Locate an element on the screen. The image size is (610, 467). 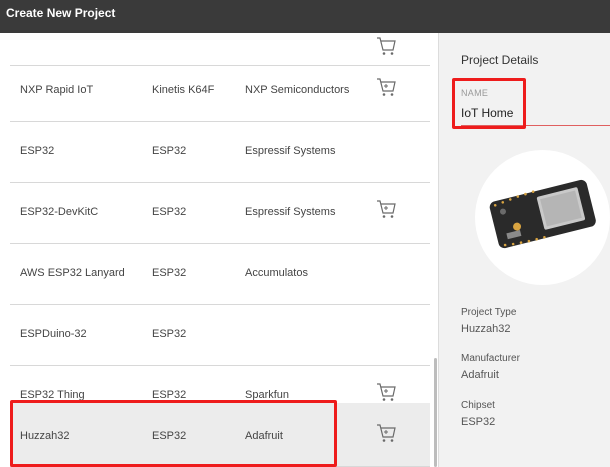
list-row: ESP32 ESP32 Espressif Systems is located at coordinates (220, 152).